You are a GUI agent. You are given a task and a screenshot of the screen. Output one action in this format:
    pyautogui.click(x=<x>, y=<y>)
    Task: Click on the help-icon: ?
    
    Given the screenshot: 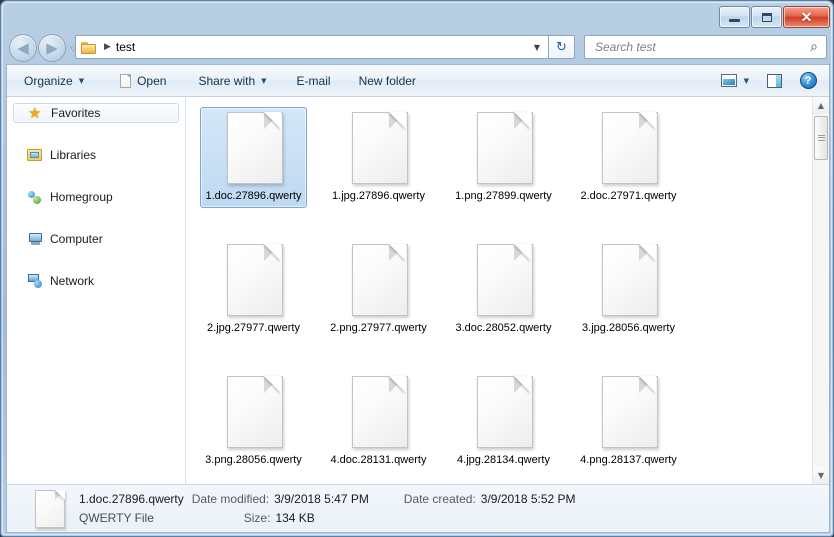 What is the action you would take?
    pyautogui.click(x=808, y=80)
    